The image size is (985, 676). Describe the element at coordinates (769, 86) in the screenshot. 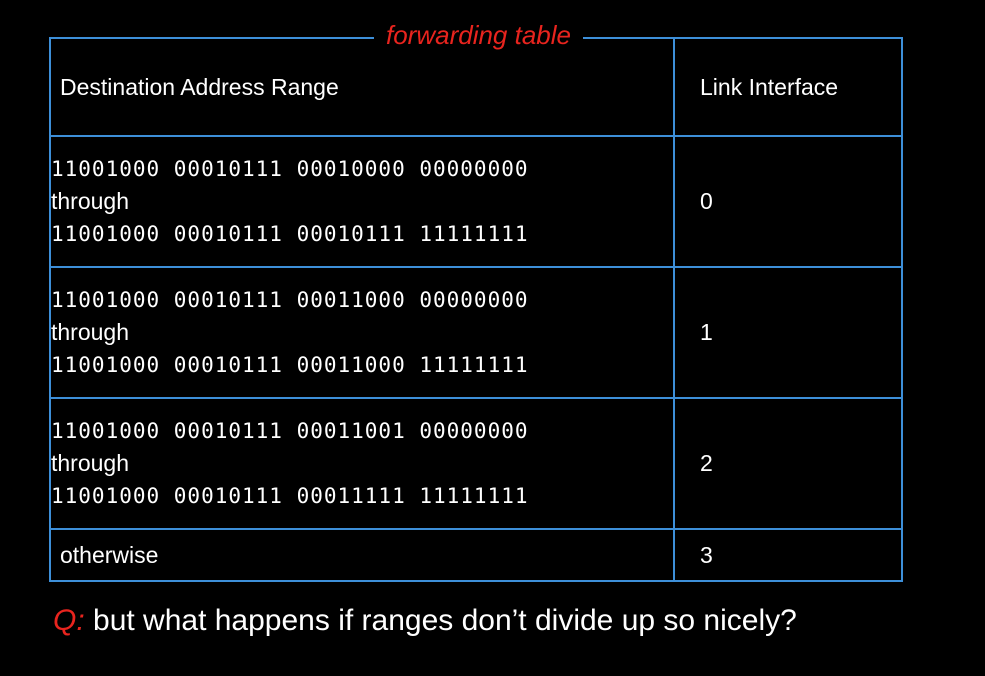

I see `link-interface-header: Link Interface` at that location.